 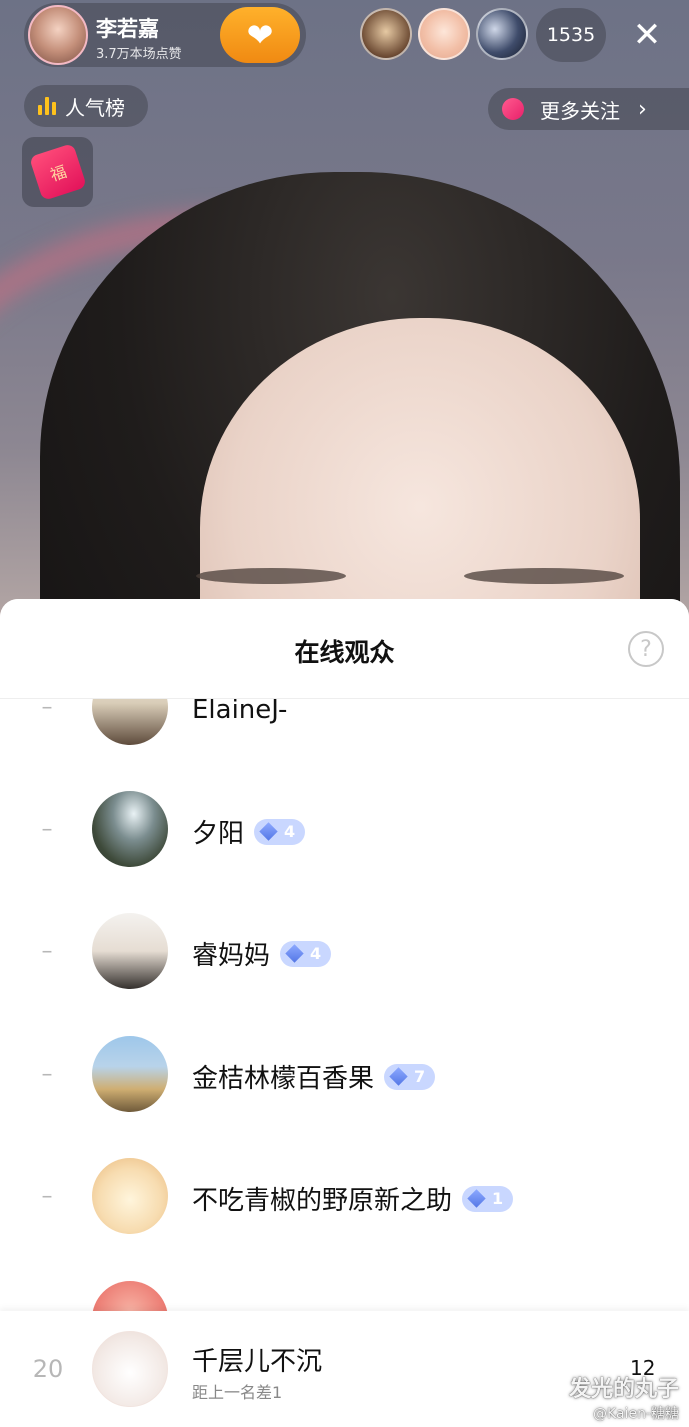 I want to click on heart-icon: ❤, so click(x=260, y=35).